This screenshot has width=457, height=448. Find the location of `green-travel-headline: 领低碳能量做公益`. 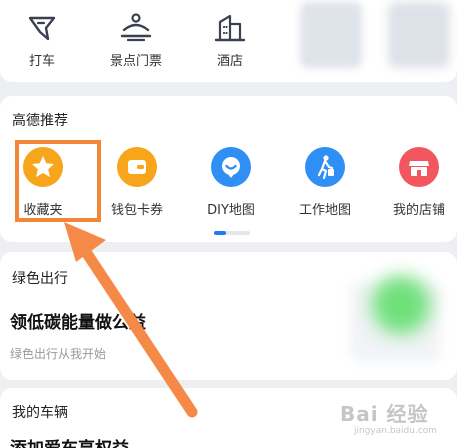

green-travel-headline: 领低碳能量做公益 is located at coordinates (78, 323).